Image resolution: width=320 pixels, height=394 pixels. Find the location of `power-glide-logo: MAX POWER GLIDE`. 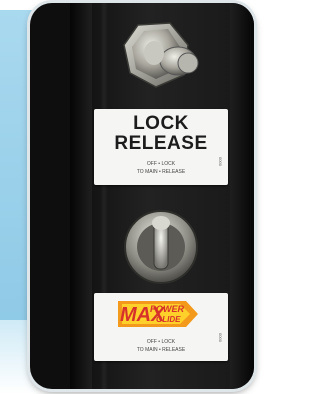

power-glide-logo: MAX POWER GLIDE is located at coordinates (158, 314).